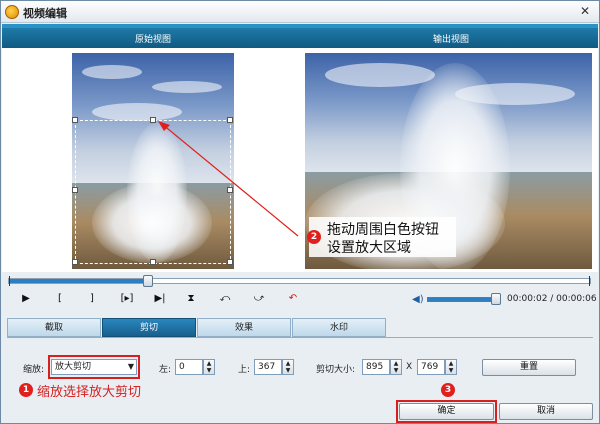 The height and width of the screenshot is (424, 600). What do you see at coordinates (26, 299) in the screenshot?
I see `play-icon: ▶` at bounding box center [26, 299].